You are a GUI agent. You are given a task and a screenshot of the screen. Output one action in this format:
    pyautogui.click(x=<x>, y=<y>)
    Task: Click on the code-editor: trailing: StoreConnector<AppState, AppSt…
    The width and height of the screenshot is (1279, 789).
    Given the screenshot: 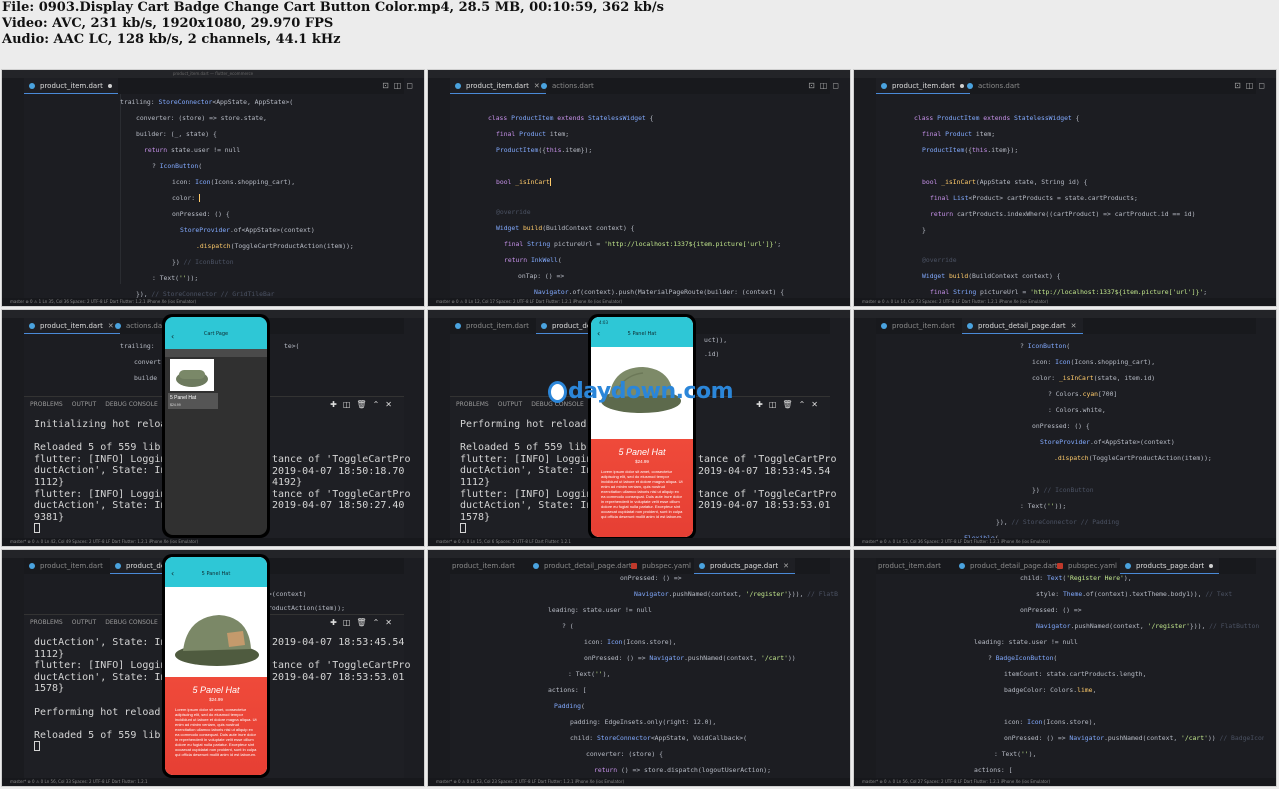 What is the action you would take?
    pyautogui.click(x=218, y=196)
    